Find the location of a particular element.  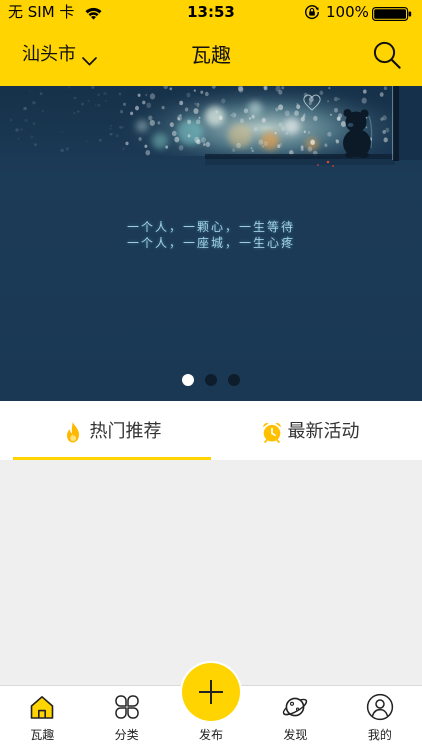

publish-button is located at coordinates (211, 692).